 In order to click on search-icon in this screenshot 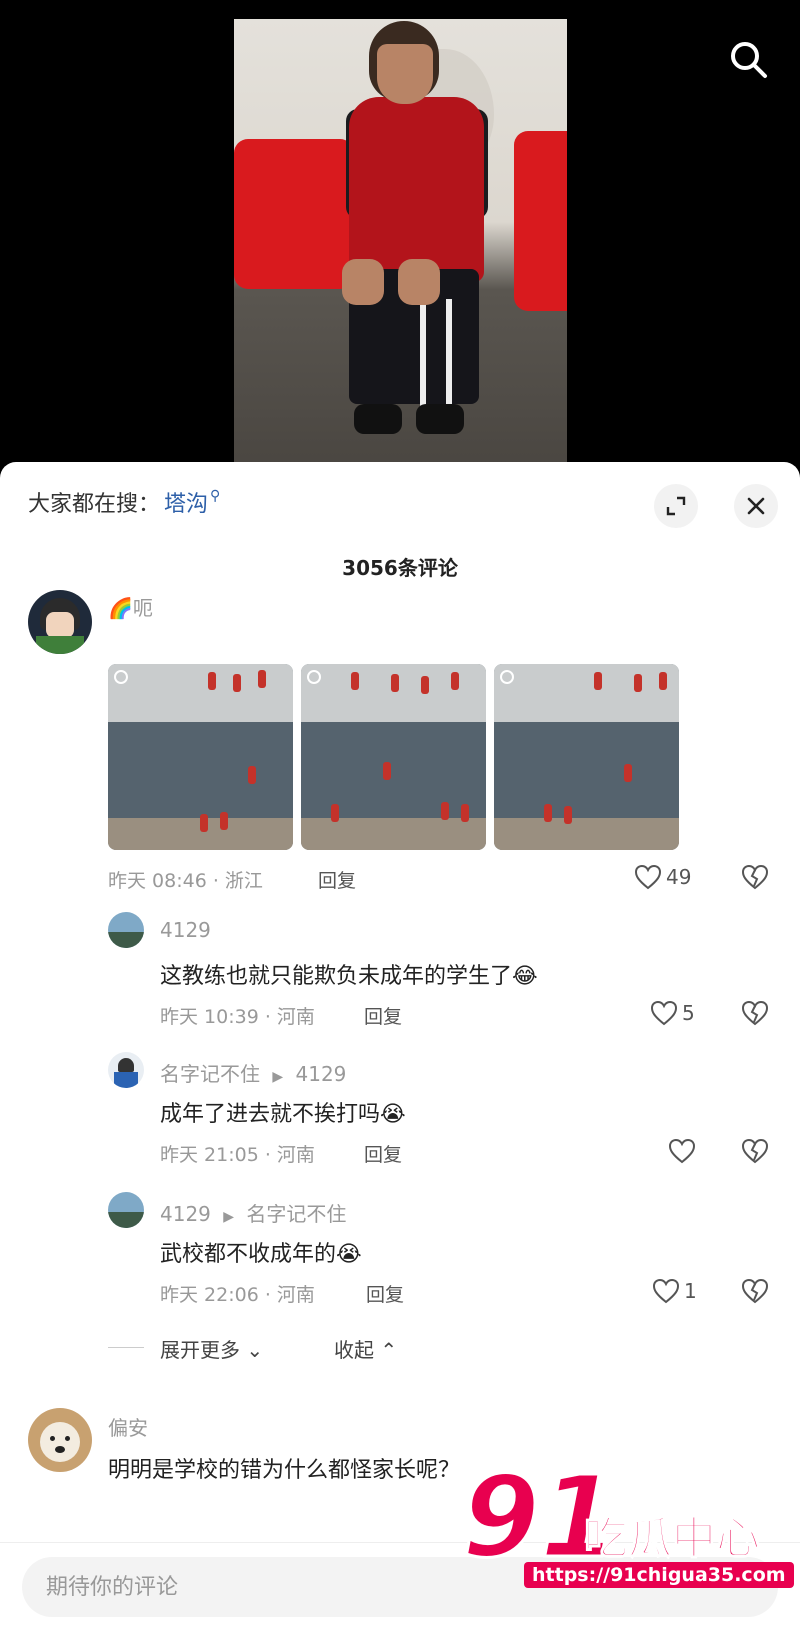, I will do `click(749, 60)`.